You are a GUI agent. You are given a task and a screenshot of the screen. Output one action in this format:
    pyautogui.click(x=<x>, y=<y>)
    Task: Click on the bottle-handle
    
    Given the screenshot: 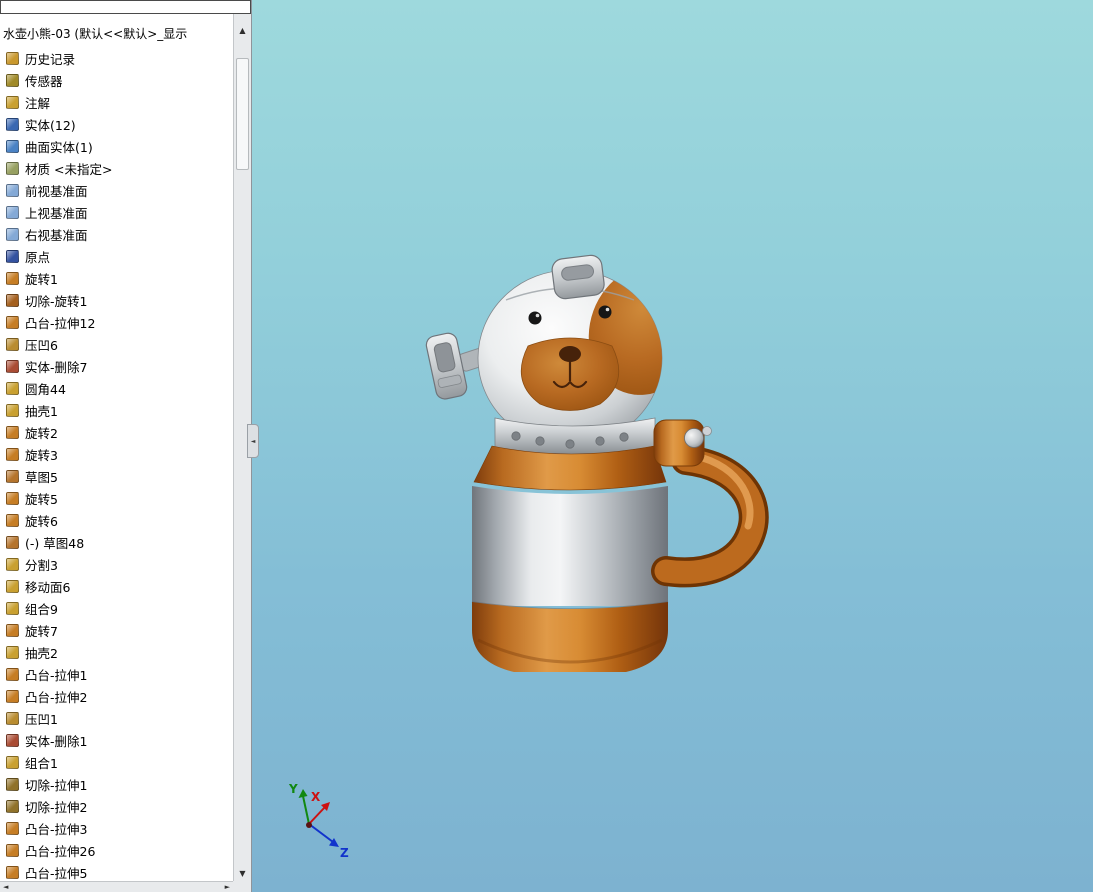 What is the action you would take?
    pyautogui.click(x=710, y=516)
    